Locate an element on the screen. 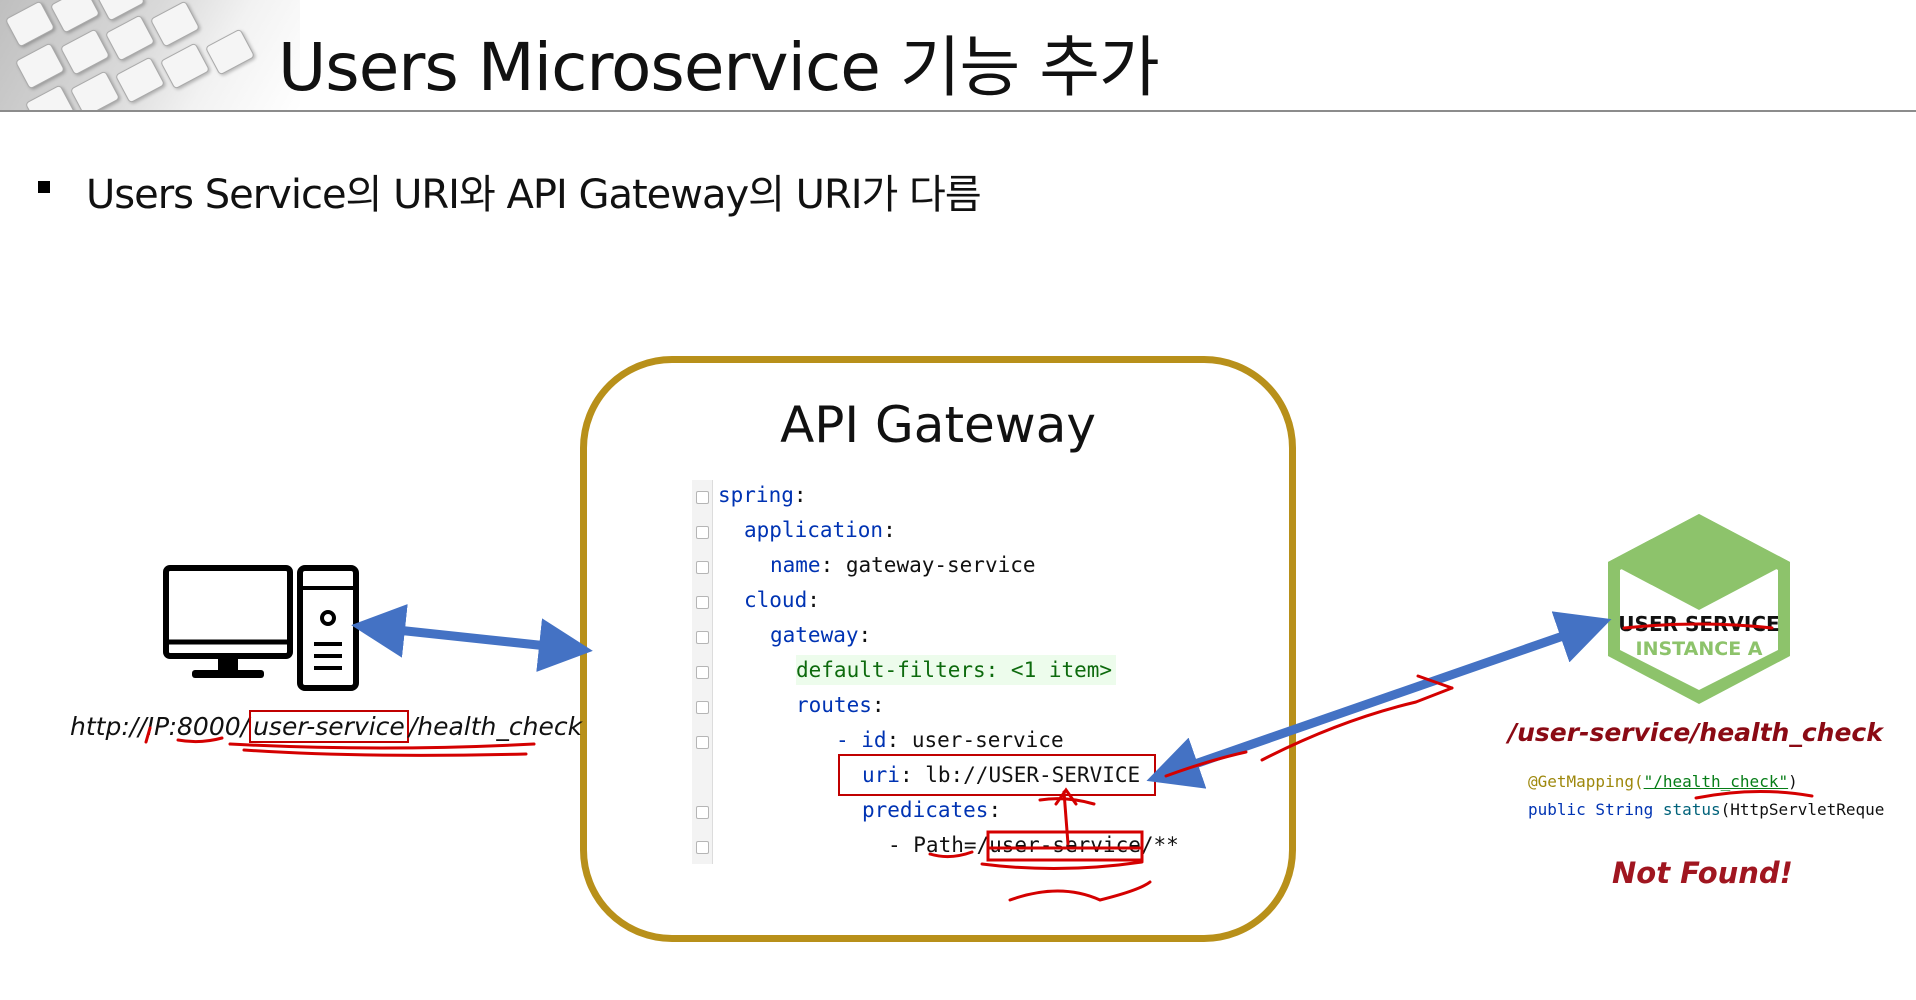 This screenshot has height=1000, width=1916. path-highlight-box is located at coordinates (1065, 846).